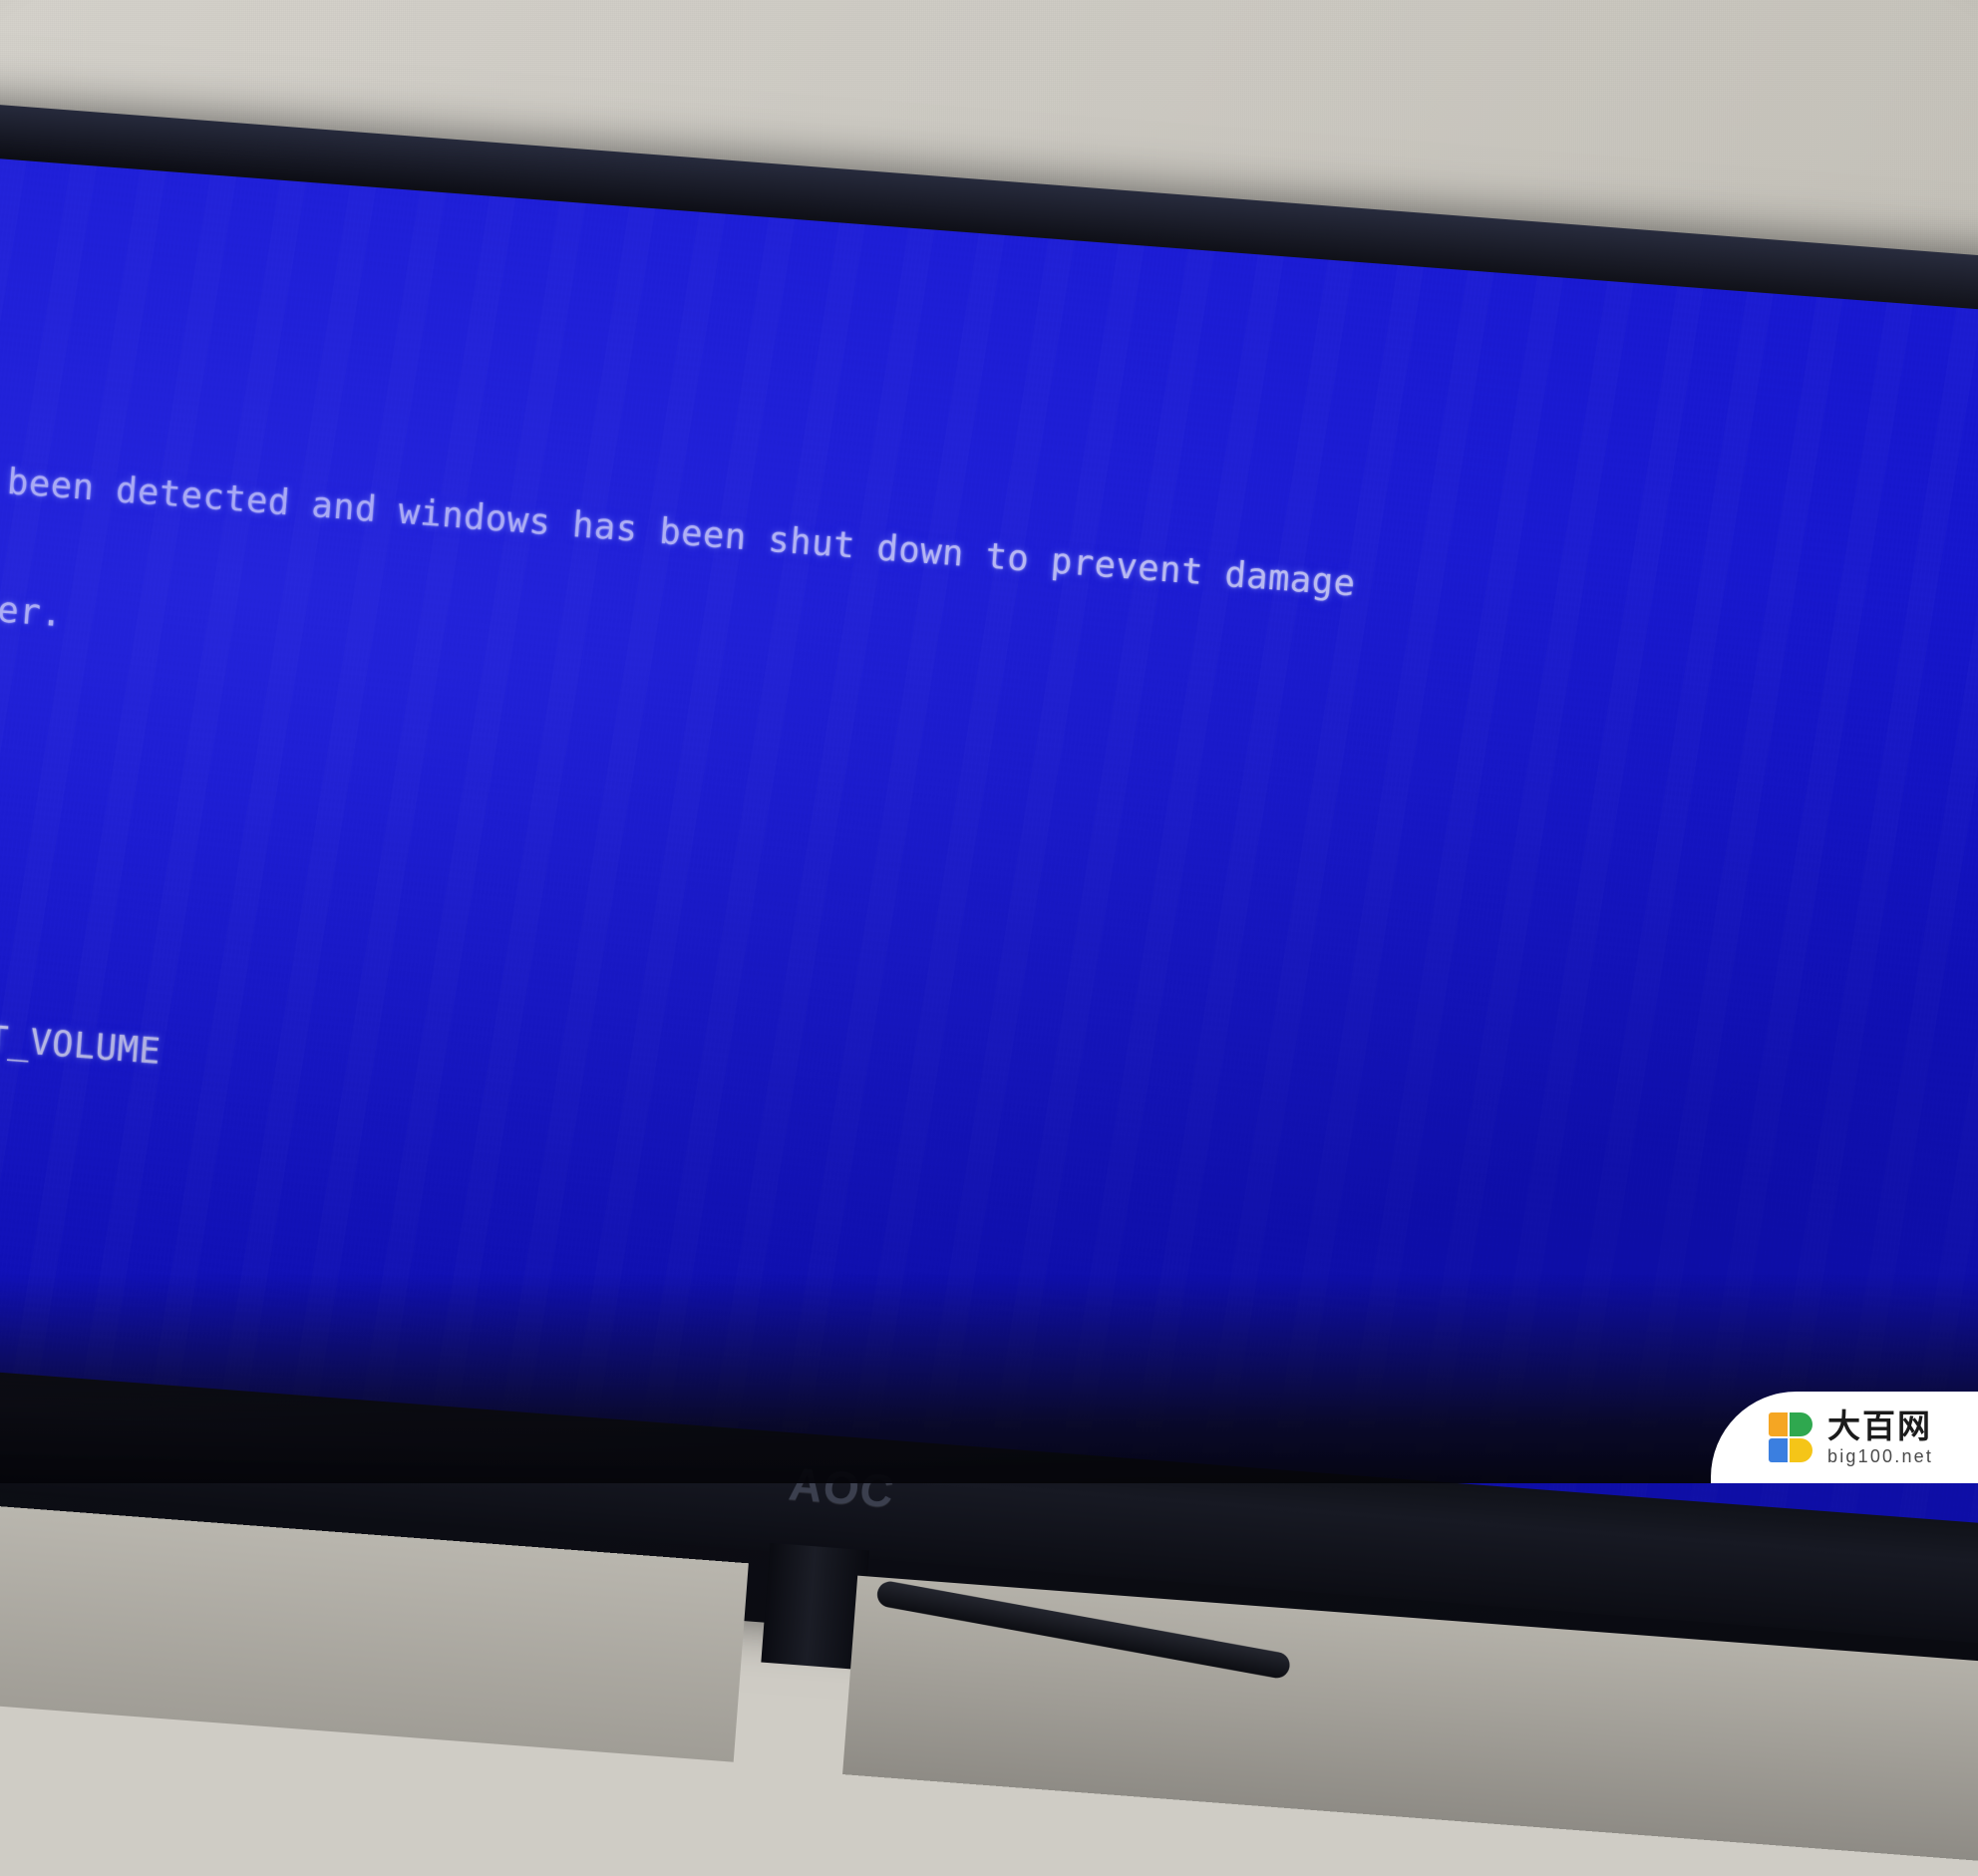 The height and width of the screenshot is (1876, 1978). Describe the element at coordinates (1880, 1426) in the screenshot. I see `watermark-name-cn: 大百网` at that location.